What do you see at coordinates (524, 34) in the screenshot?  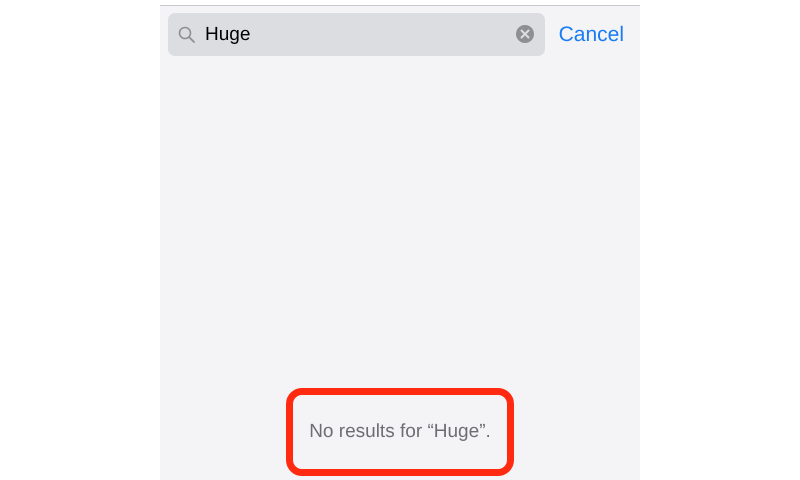 I see `clear-button` at bounding box center [524, 34].